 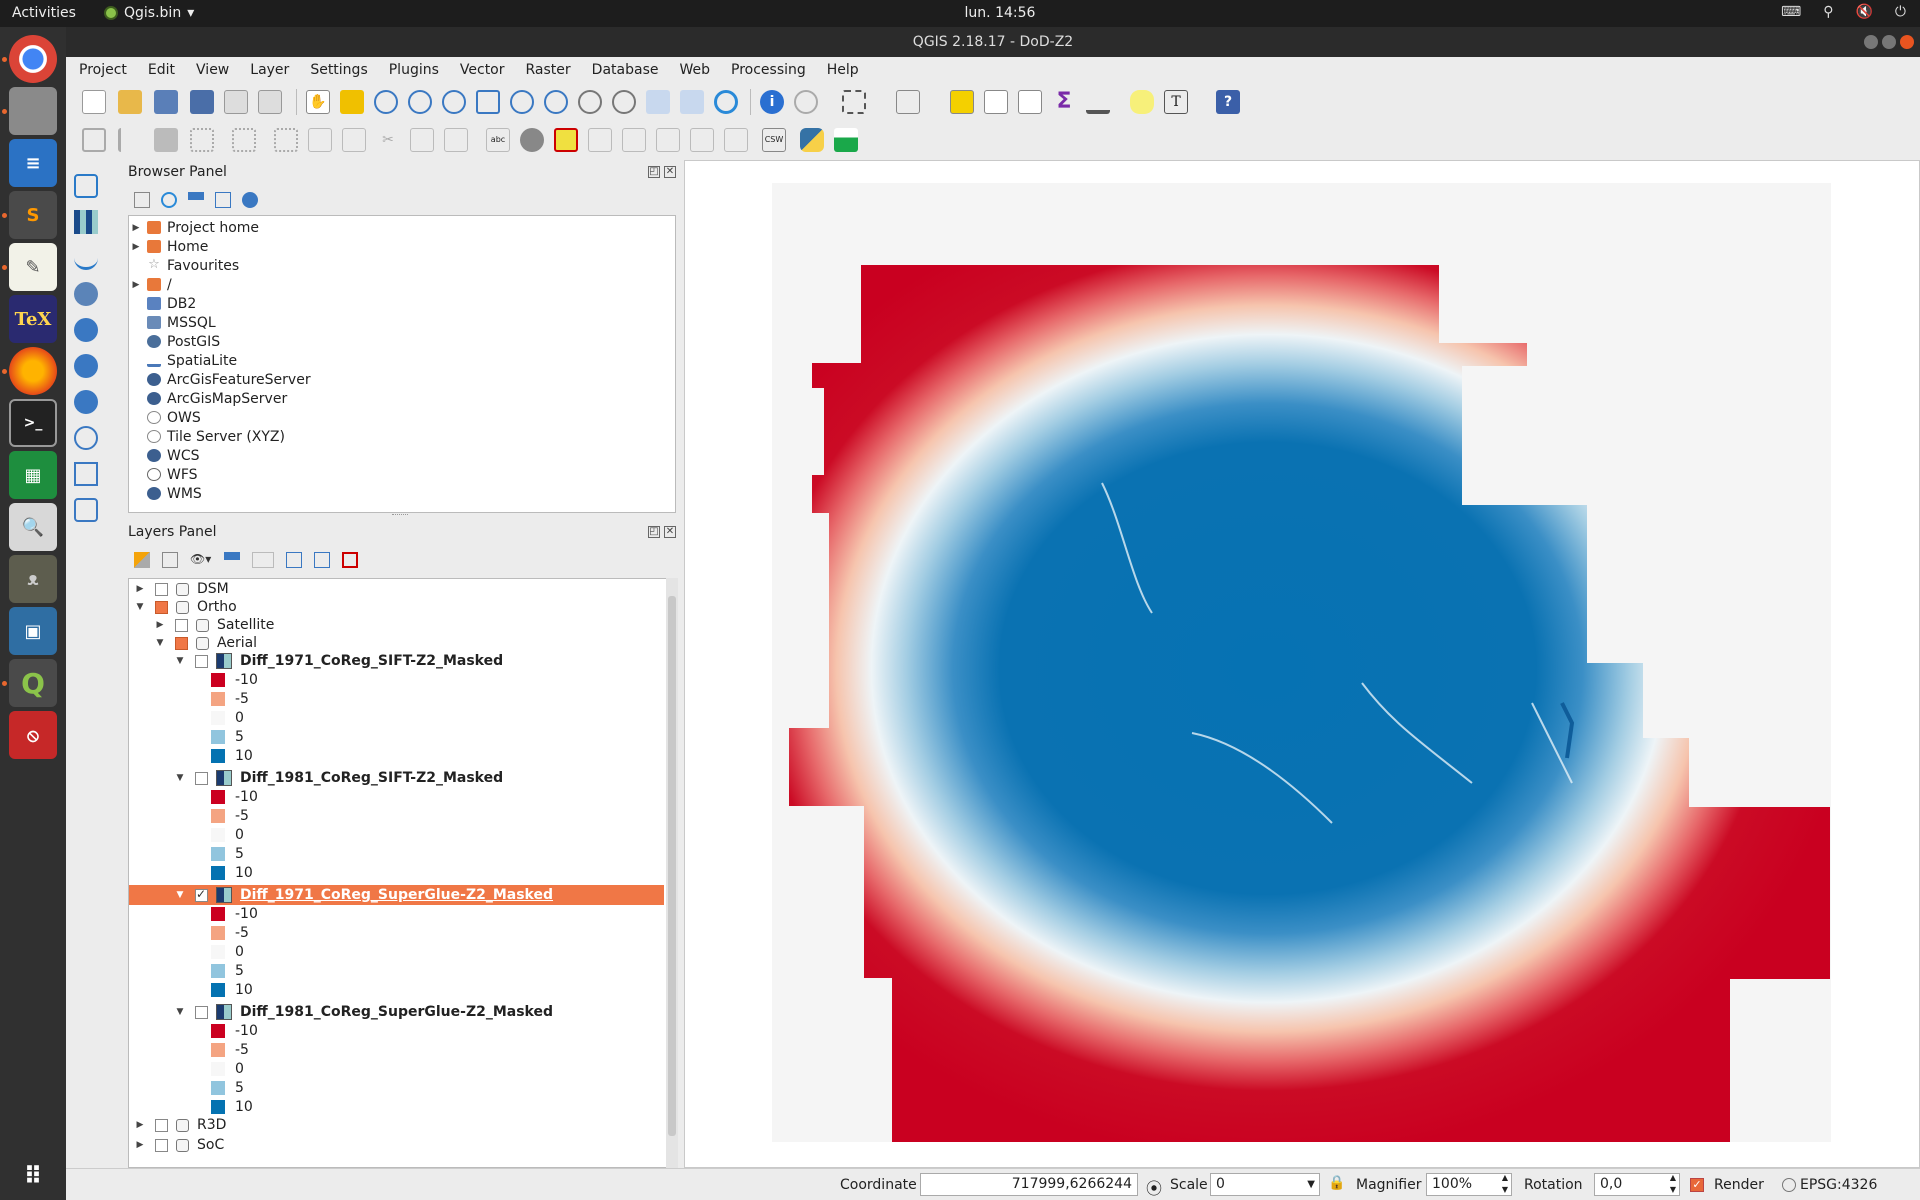 I want to click on toggle-extents-icon: ⦿, so click(x=1154, y=1187).